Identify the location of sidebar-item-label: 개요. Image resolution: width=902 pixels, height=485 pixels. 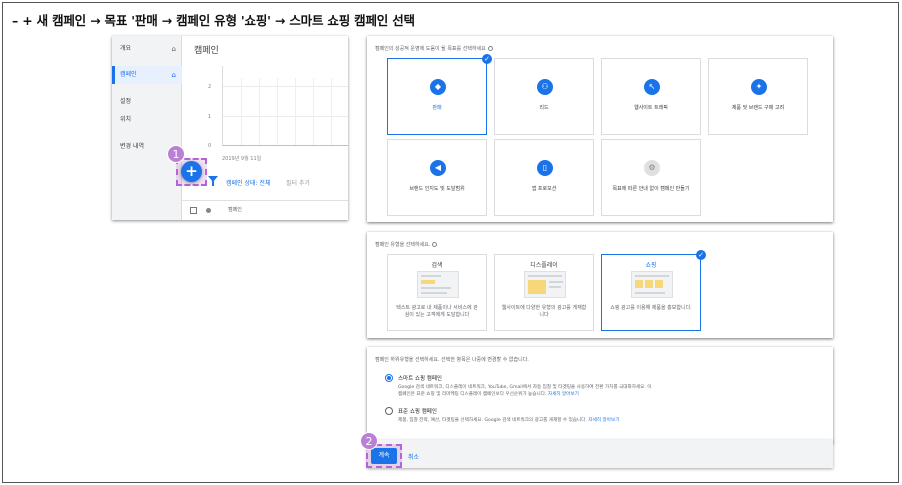
(126, 48).